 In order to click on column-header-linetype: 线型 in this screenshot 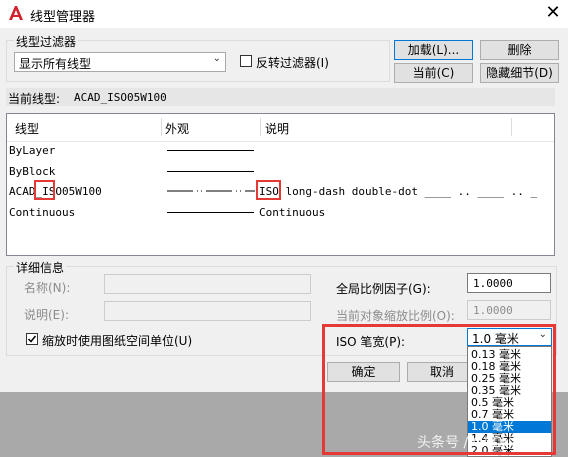, I will do `click(27, 128)`.